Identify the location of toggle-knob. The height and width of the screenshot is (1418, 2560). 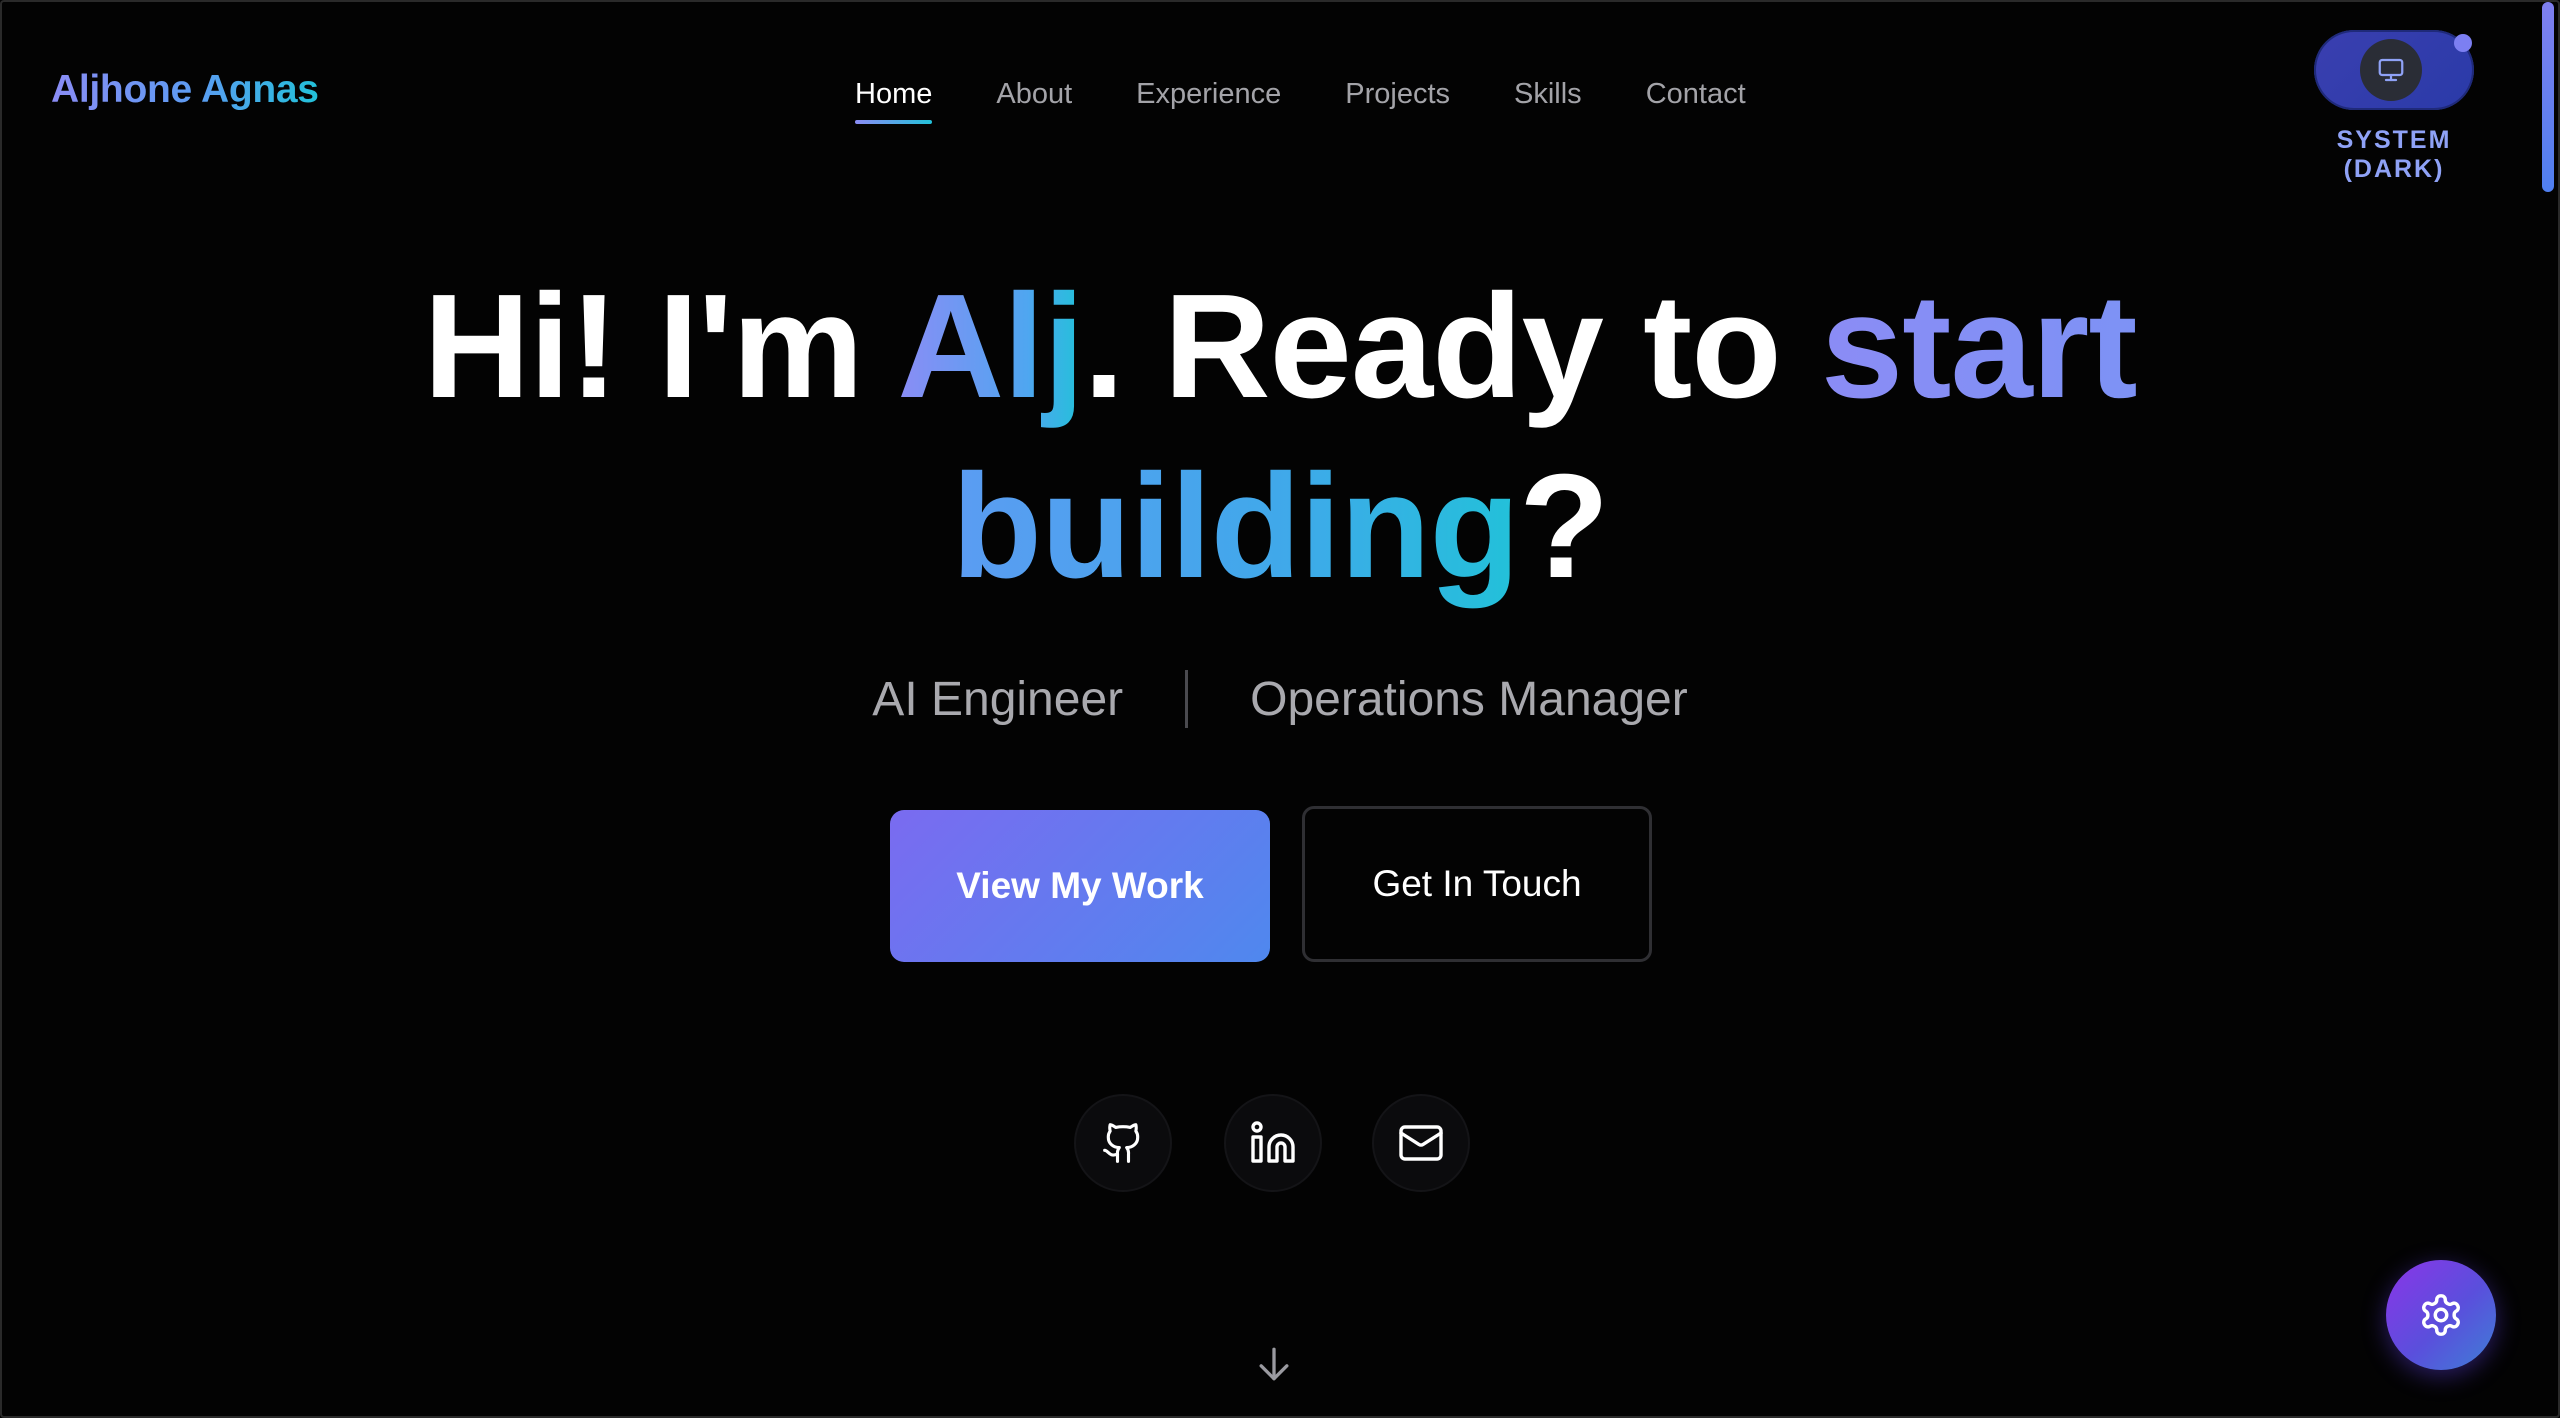
(2391, 70).